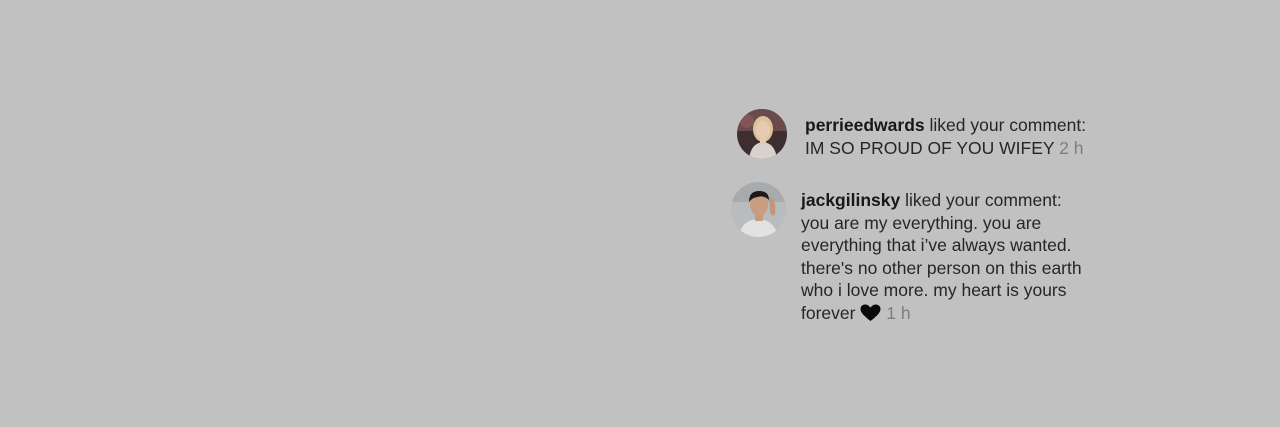  What do you see at coordinates (865, 125) in the screenshot?
I see `username-link: perrieedwards` at bounding box center [865, 125].